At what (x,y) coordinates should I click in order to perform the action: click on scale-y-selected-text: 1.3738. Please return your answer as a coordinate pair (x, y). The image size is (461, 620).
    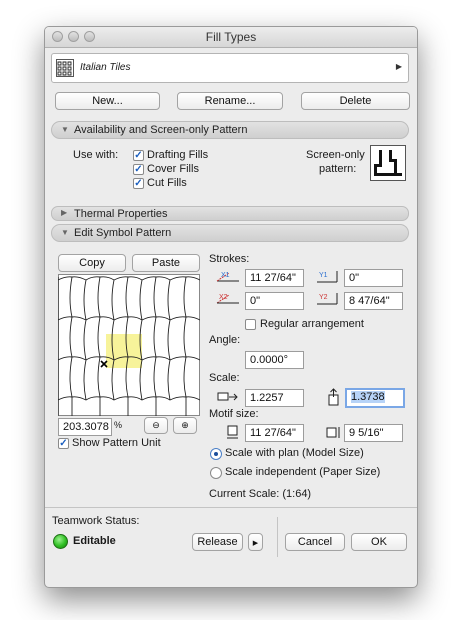
    Looking at the image, I should click on (368, 397).